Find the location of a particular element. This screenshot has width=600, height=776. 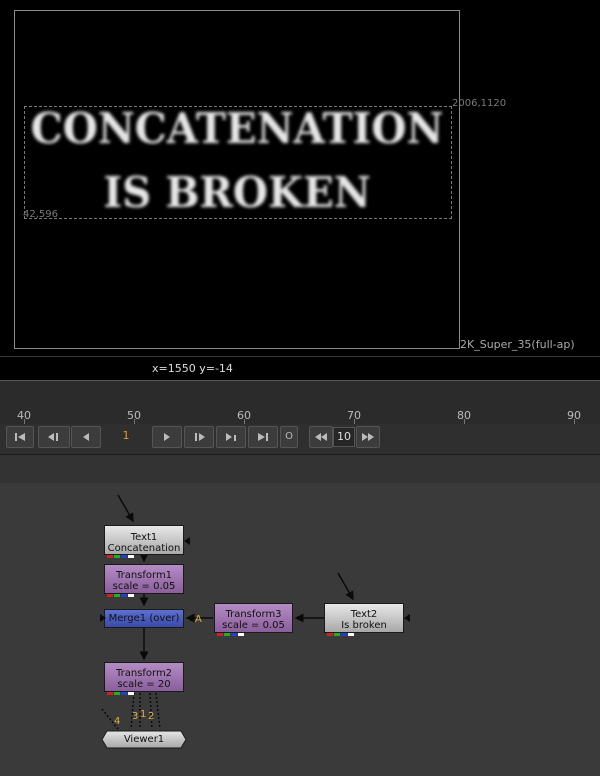

next-keyframe-button is located at coordinates (199, 437).